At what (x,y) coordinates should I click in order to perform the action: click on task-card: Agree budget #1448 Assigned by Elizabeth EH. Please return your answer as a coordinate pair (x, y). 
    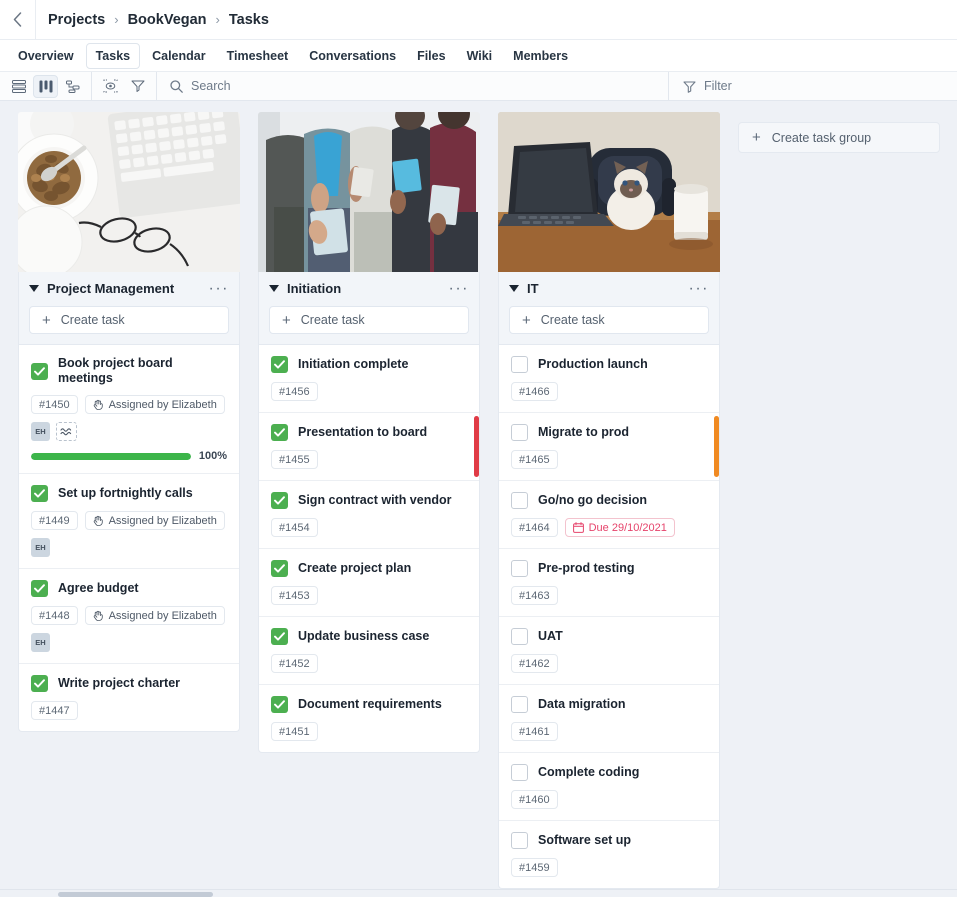
    Looking at the image, I should click on (129, 616).